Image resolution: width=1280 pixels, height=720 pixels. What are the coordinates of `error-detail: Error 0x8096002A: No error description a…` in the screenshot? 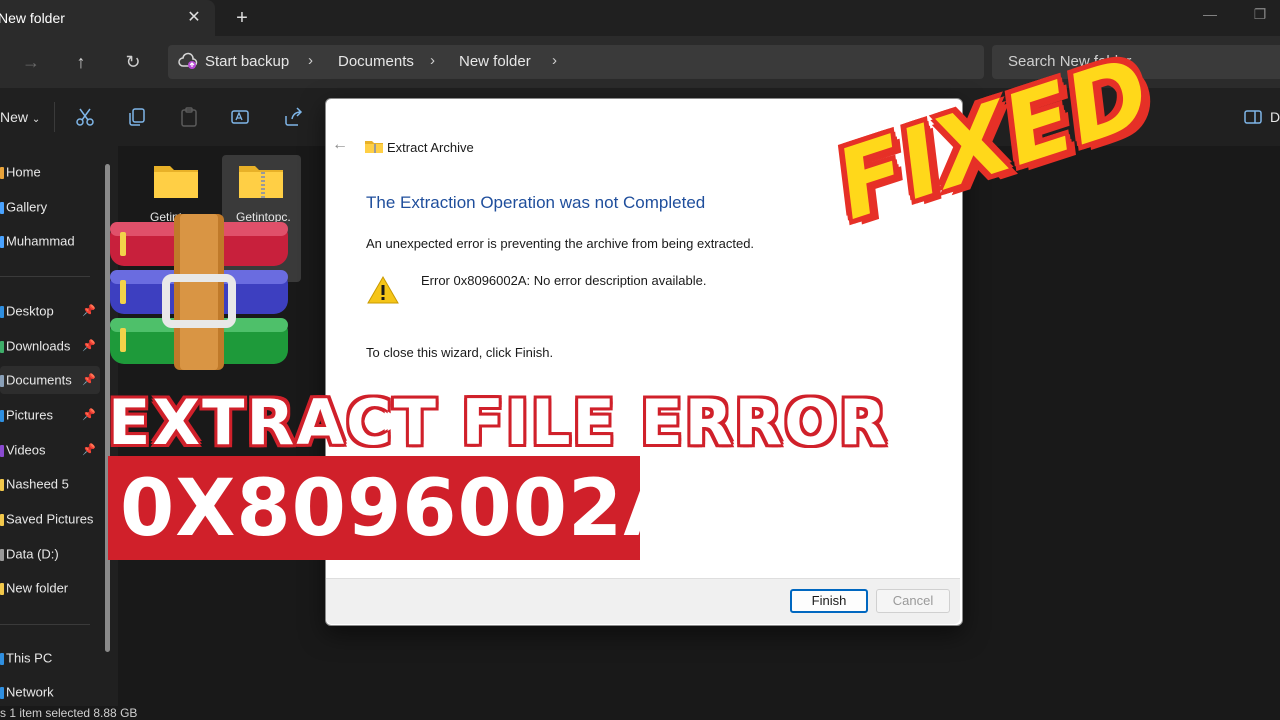 It's located at (564, 280).